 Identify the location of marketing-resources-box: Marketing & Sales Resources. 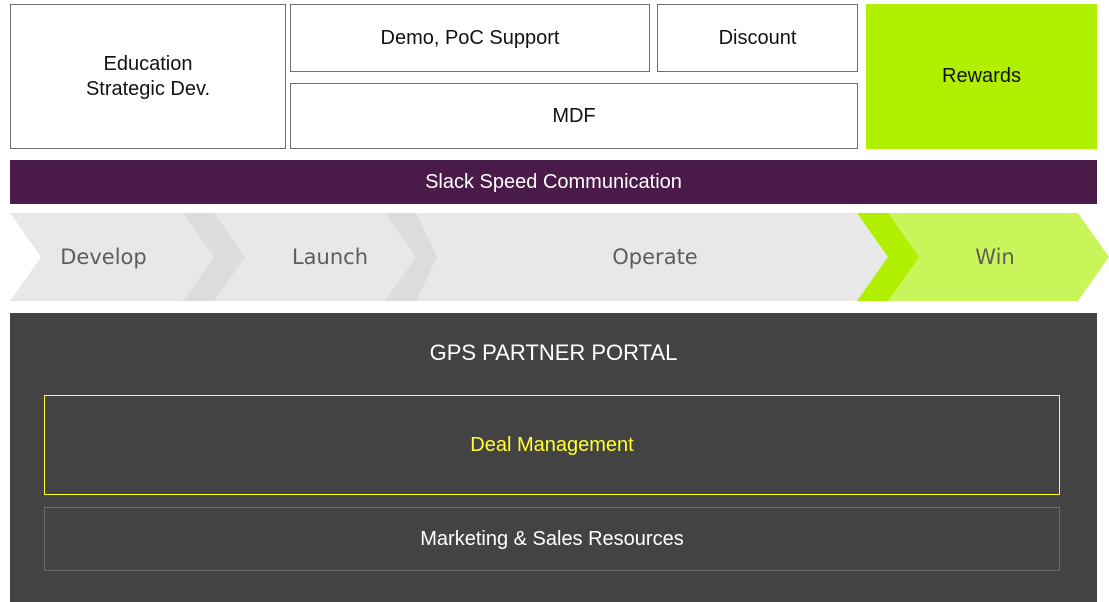
(552, 539).